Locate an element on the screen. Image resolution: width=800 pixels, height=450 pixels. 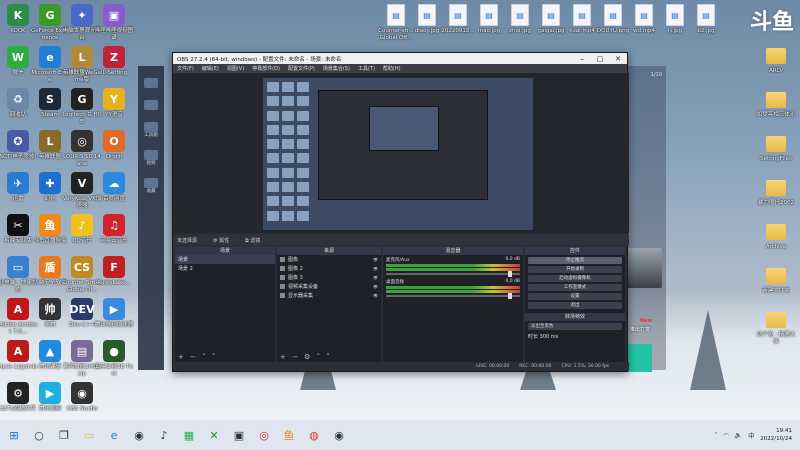
desktop-icon: Y YY语音 is located at coordinates (114, 103).